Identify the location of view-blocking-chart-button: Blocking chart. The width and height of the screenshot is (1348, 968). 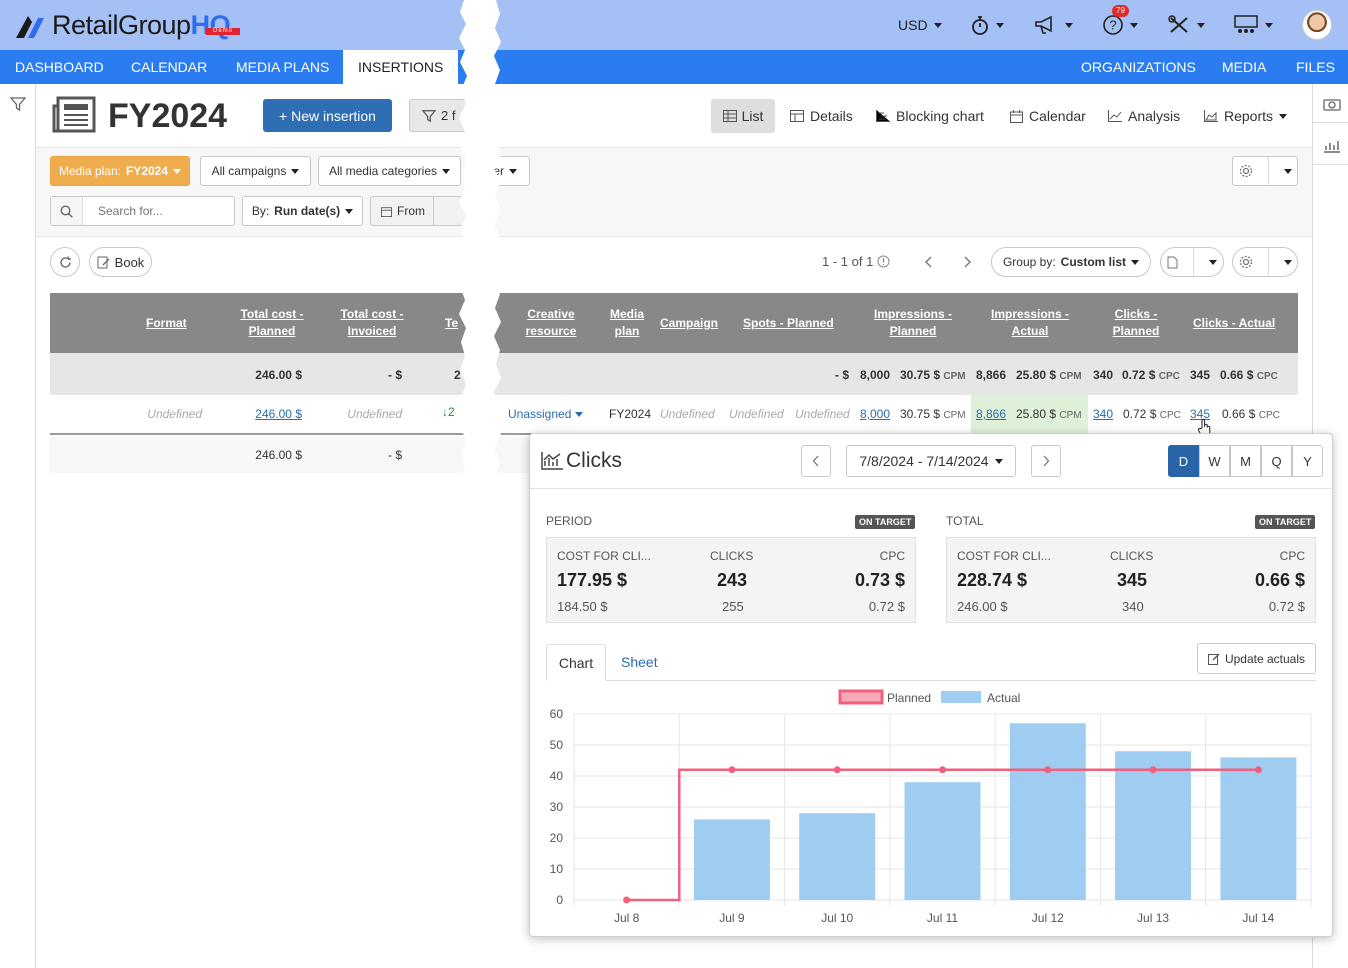
(930, 116).